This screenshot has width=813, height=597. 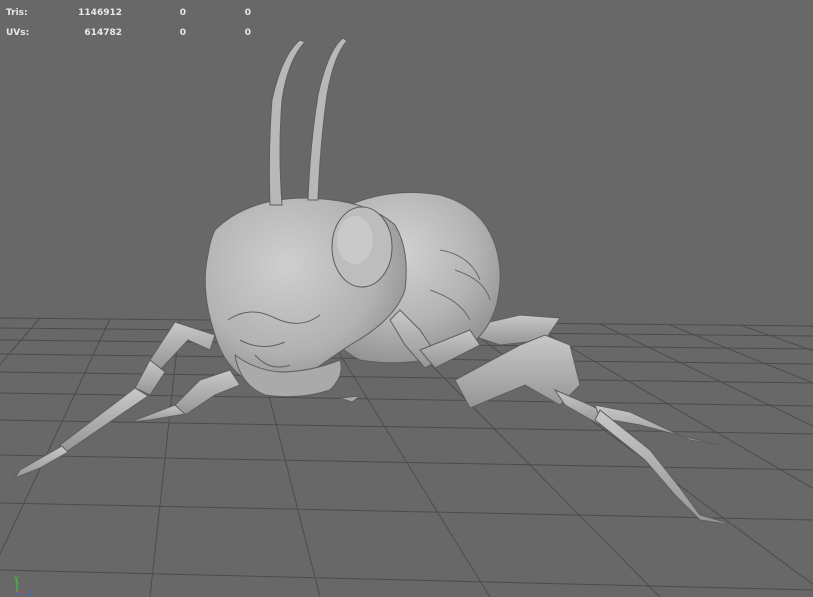 What do you see at coordinates (29, 593) in the screenshot?
I see `z-axis-label: z` at bounding box center [29, 593].